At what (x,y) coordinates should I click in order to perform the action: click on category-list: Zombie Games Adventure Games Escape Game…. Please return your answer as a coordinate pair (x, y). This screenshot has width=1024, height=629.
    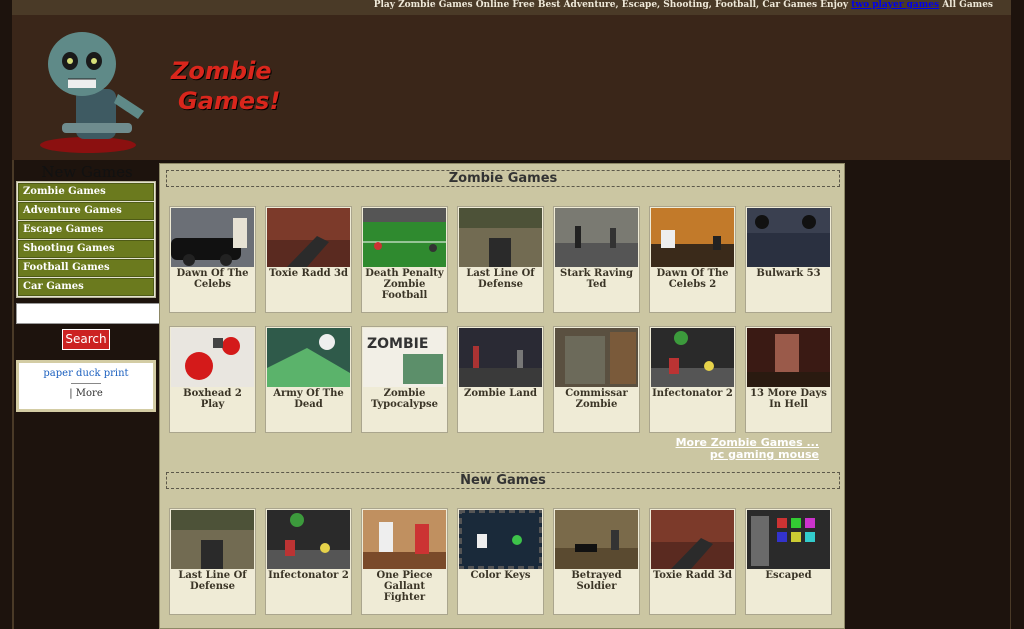
    Looking at the image, I should click on (86, 239).